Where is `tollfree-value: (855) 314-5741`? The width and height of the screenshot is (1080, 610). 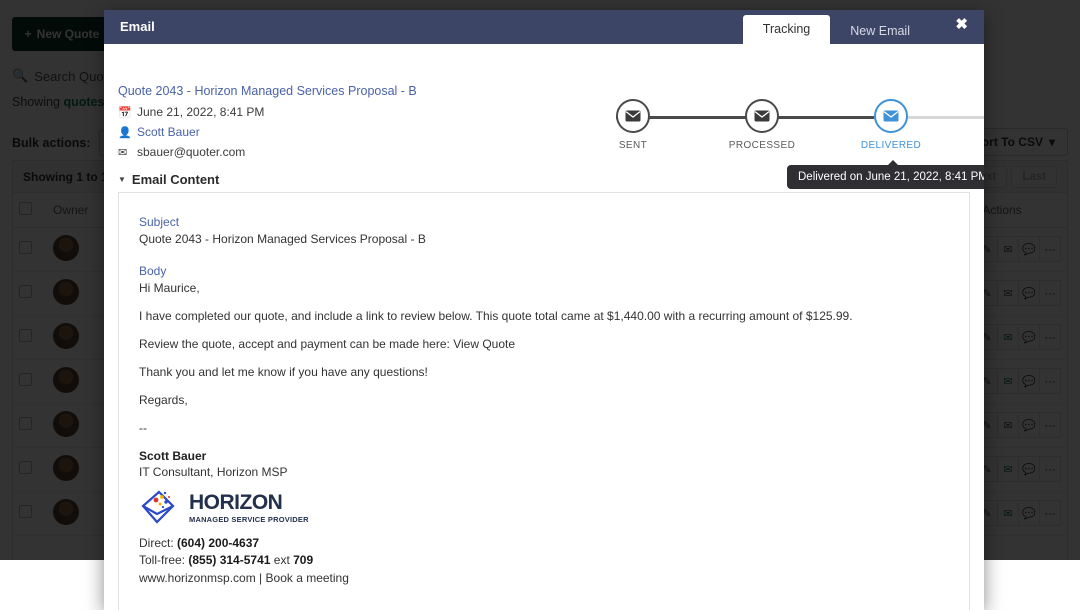 tollfree-value: (855) 314-5741 is located at coordinates (229, 560).